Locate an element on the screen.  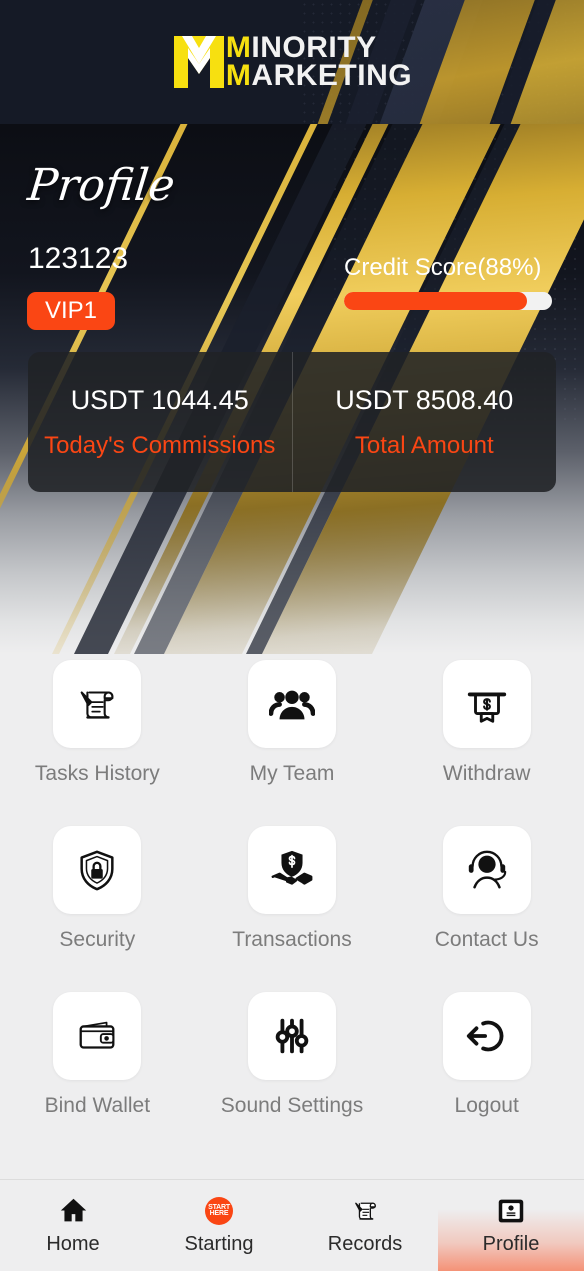
menu-item-withdraw: Withdraw is located at coordinates (486, 723).